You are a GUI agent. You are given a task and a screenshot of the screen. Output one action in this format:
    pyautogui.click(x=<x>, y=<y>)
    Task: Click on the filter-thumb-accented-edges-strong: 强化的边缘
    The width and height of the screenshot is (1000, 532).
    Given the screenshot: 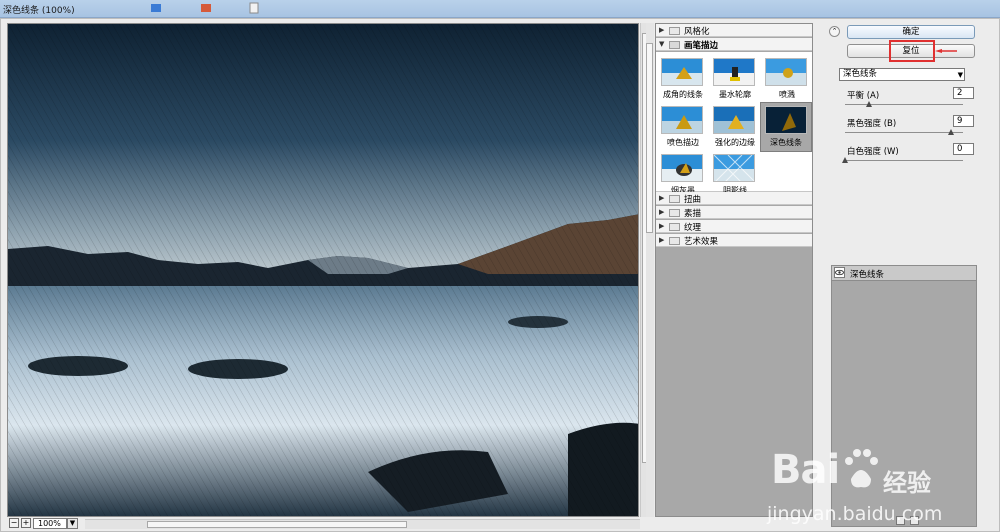 What is the action you would take?
    pyautogui.click(x=735, y=128)
    